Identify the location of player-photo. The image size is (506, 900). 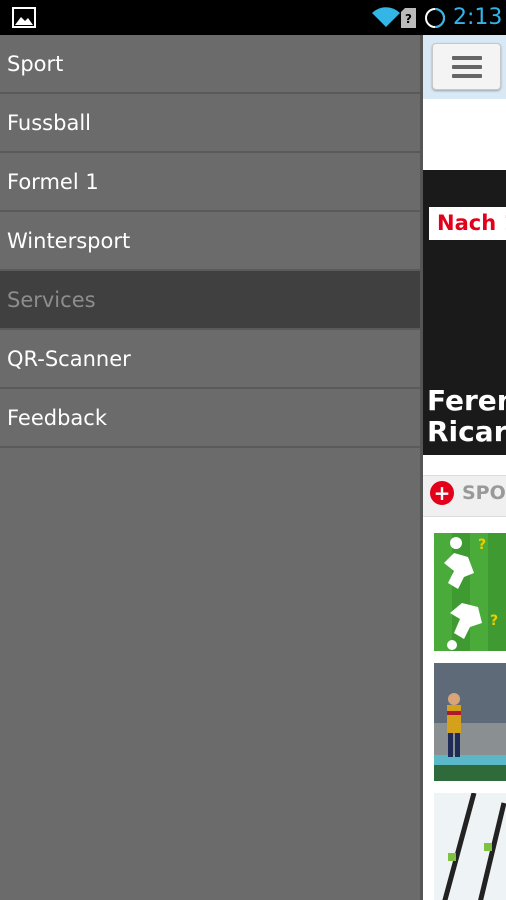
(470, 722).